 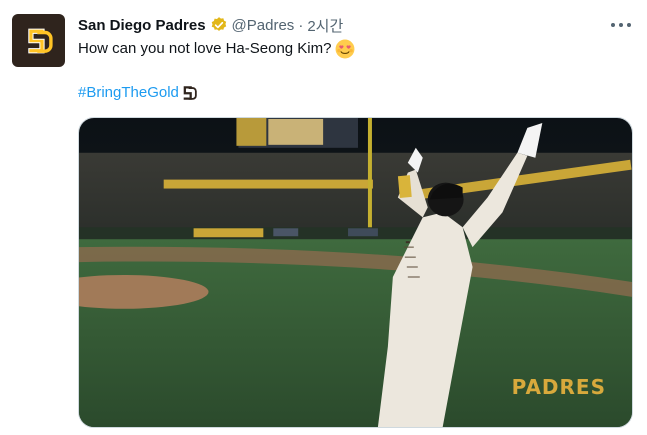 I want to click on padres-avatar, so click(x=38, y=40).